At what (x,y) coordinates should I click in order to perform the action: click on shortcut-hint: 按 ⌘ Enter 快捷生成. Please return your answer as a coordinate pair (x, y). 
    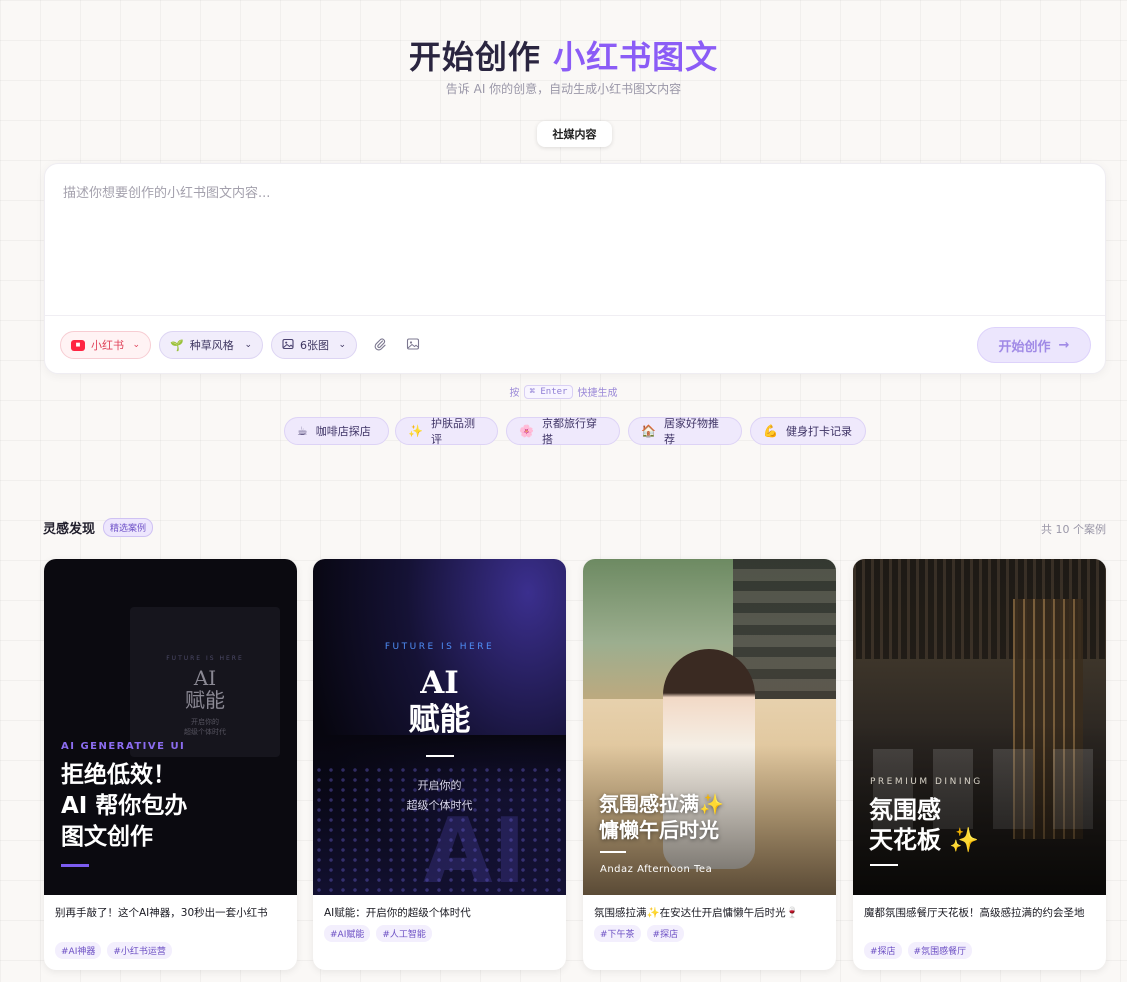
    Looking at the image, I should click on (563, 391).